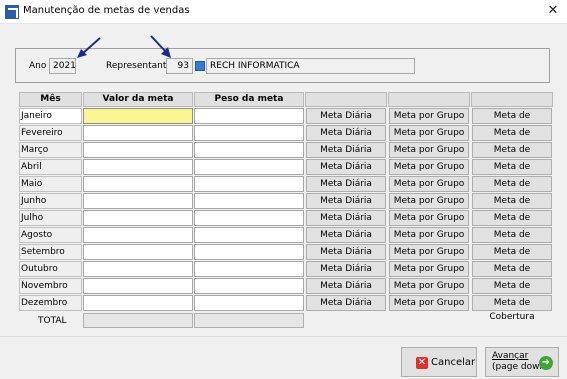  I want to click on month-cell: Outubro, so click(50, 269).